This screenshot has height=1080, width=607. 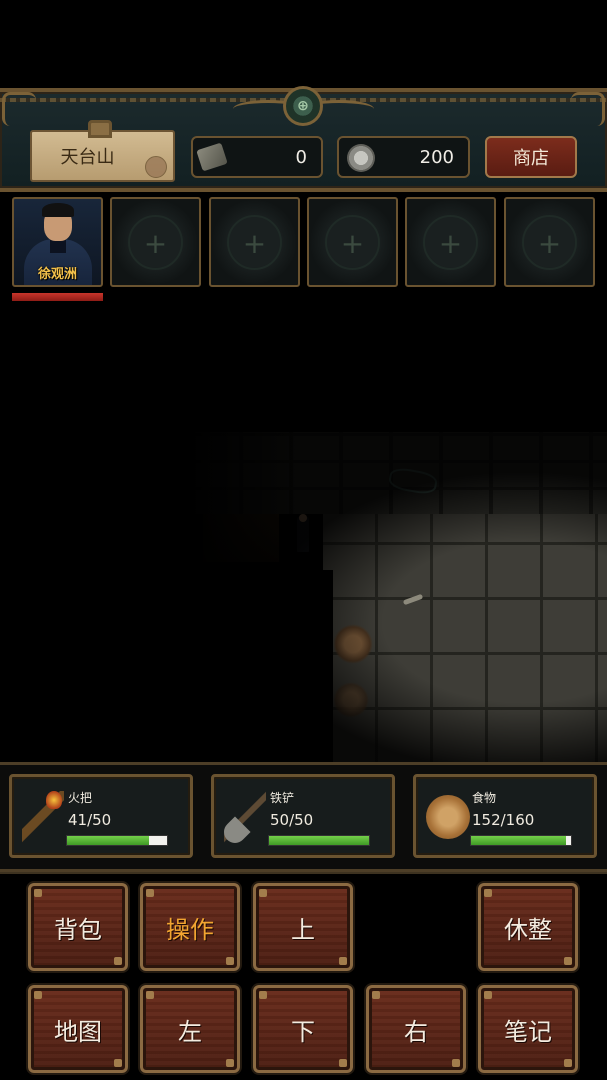 What do you see at coordinates (361, 158) in the screenshot?
I see `coin-icon` at bounding box center [361, 158].